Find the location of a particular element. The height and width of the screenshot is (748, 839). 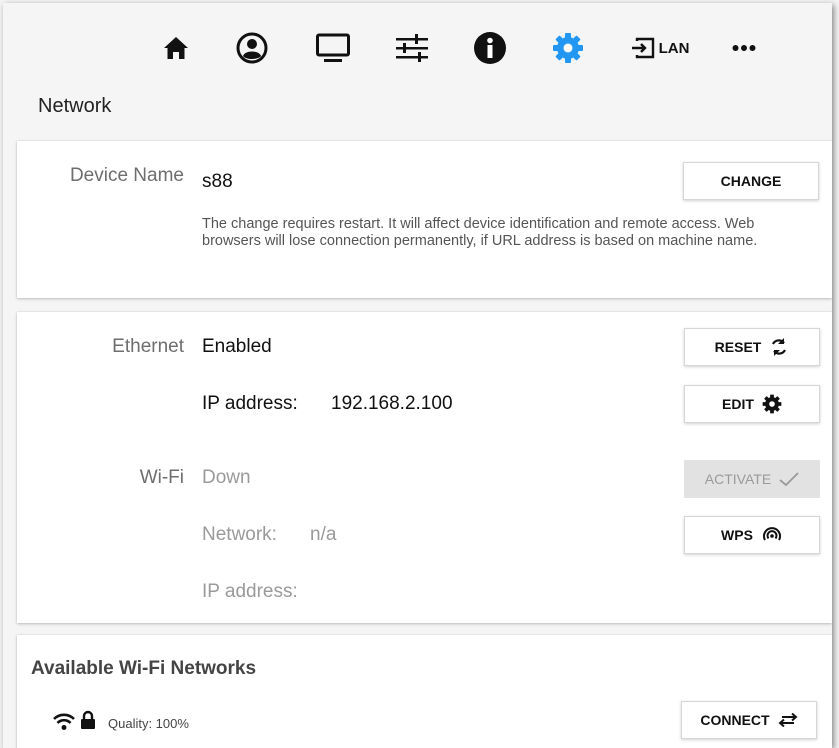

change-button: CHANGE is located at coordinates (751, 181).